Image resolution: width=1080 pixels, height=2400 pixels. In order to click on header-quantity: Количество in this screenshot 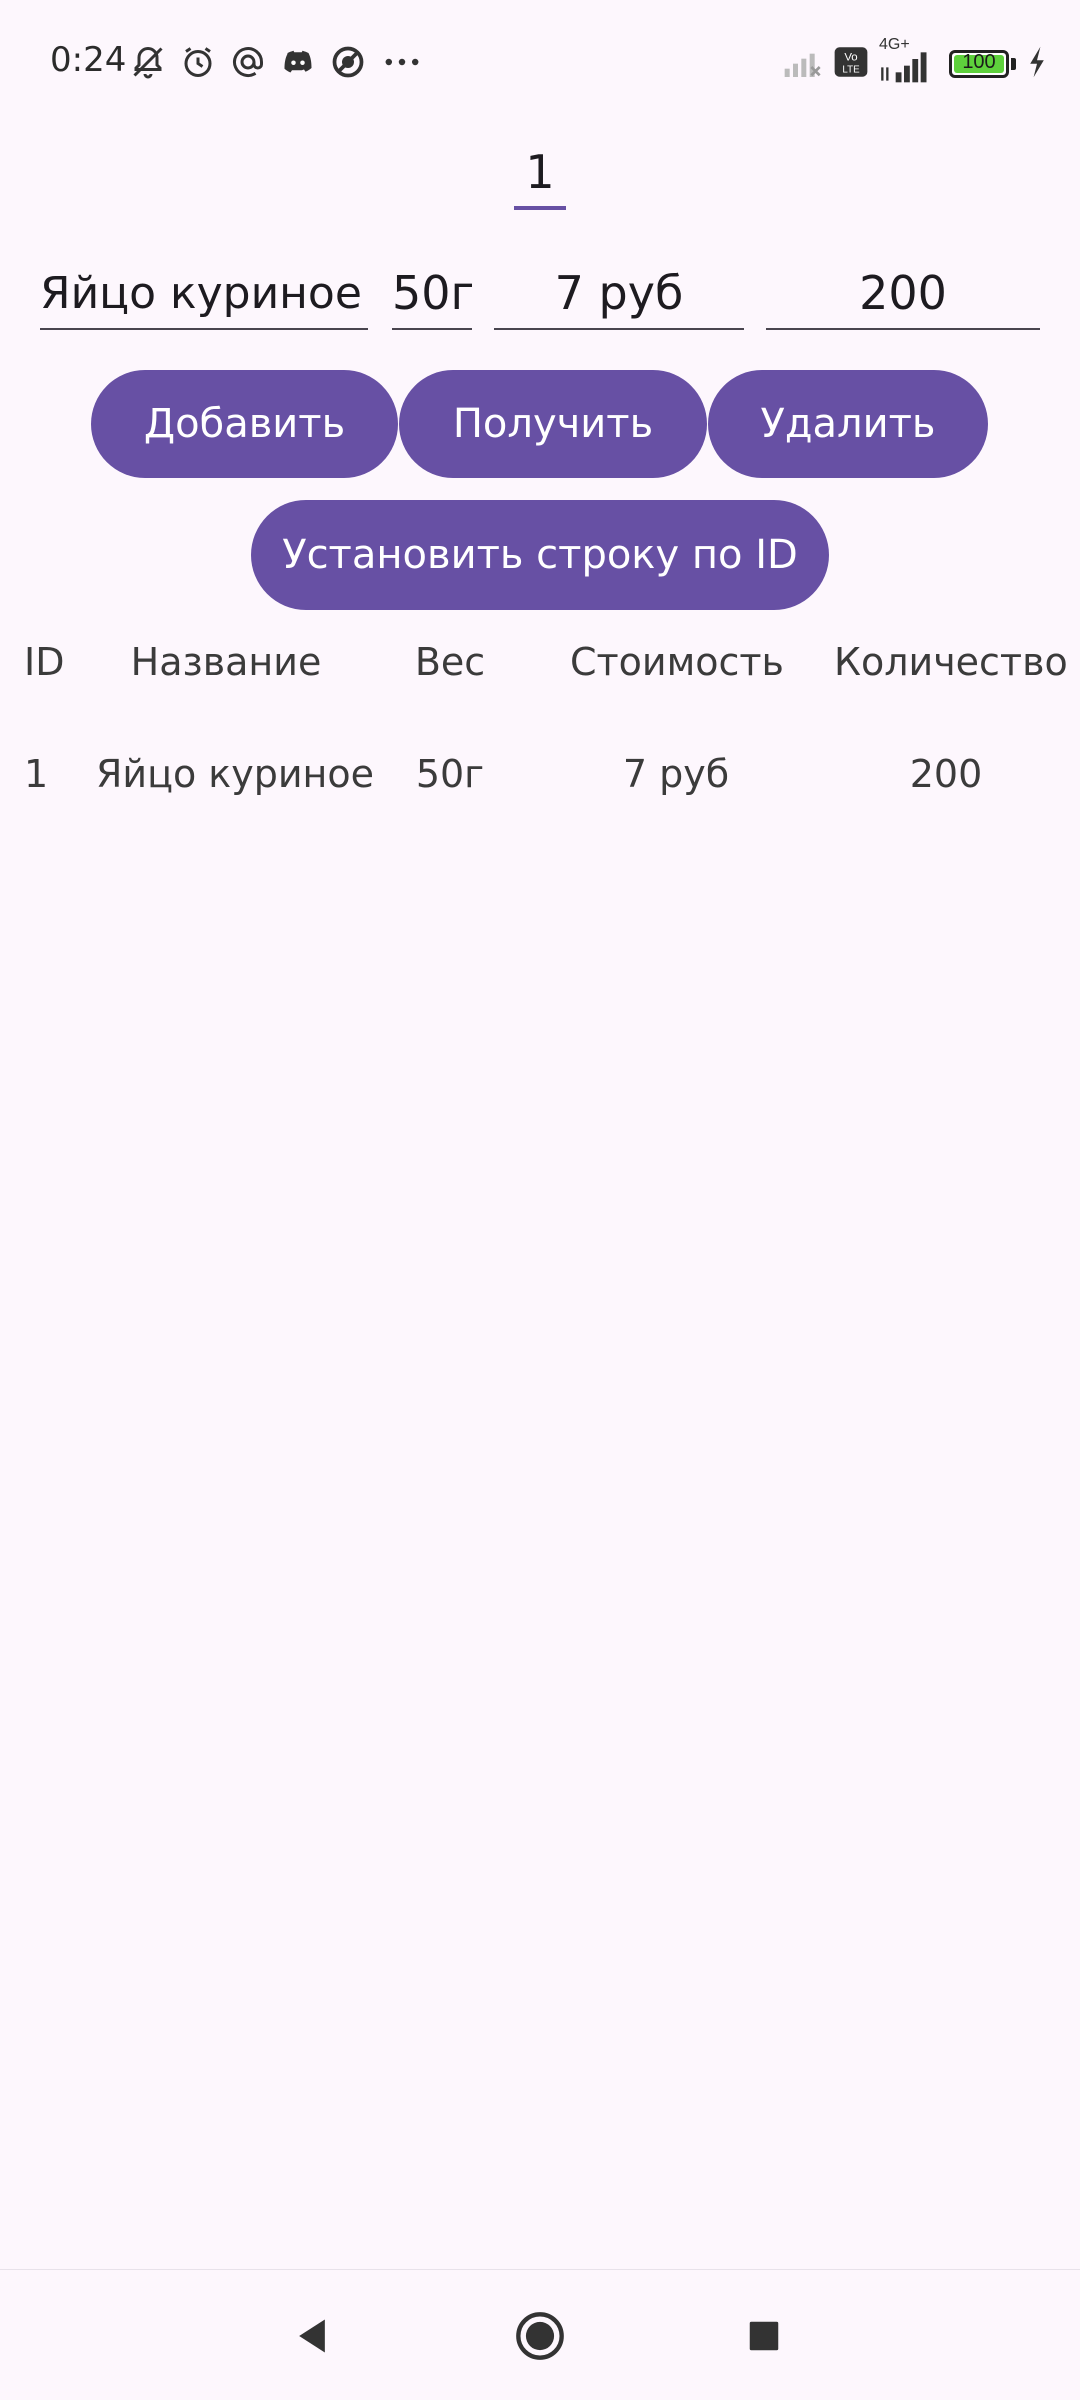, I will do `click(951, 662)`.